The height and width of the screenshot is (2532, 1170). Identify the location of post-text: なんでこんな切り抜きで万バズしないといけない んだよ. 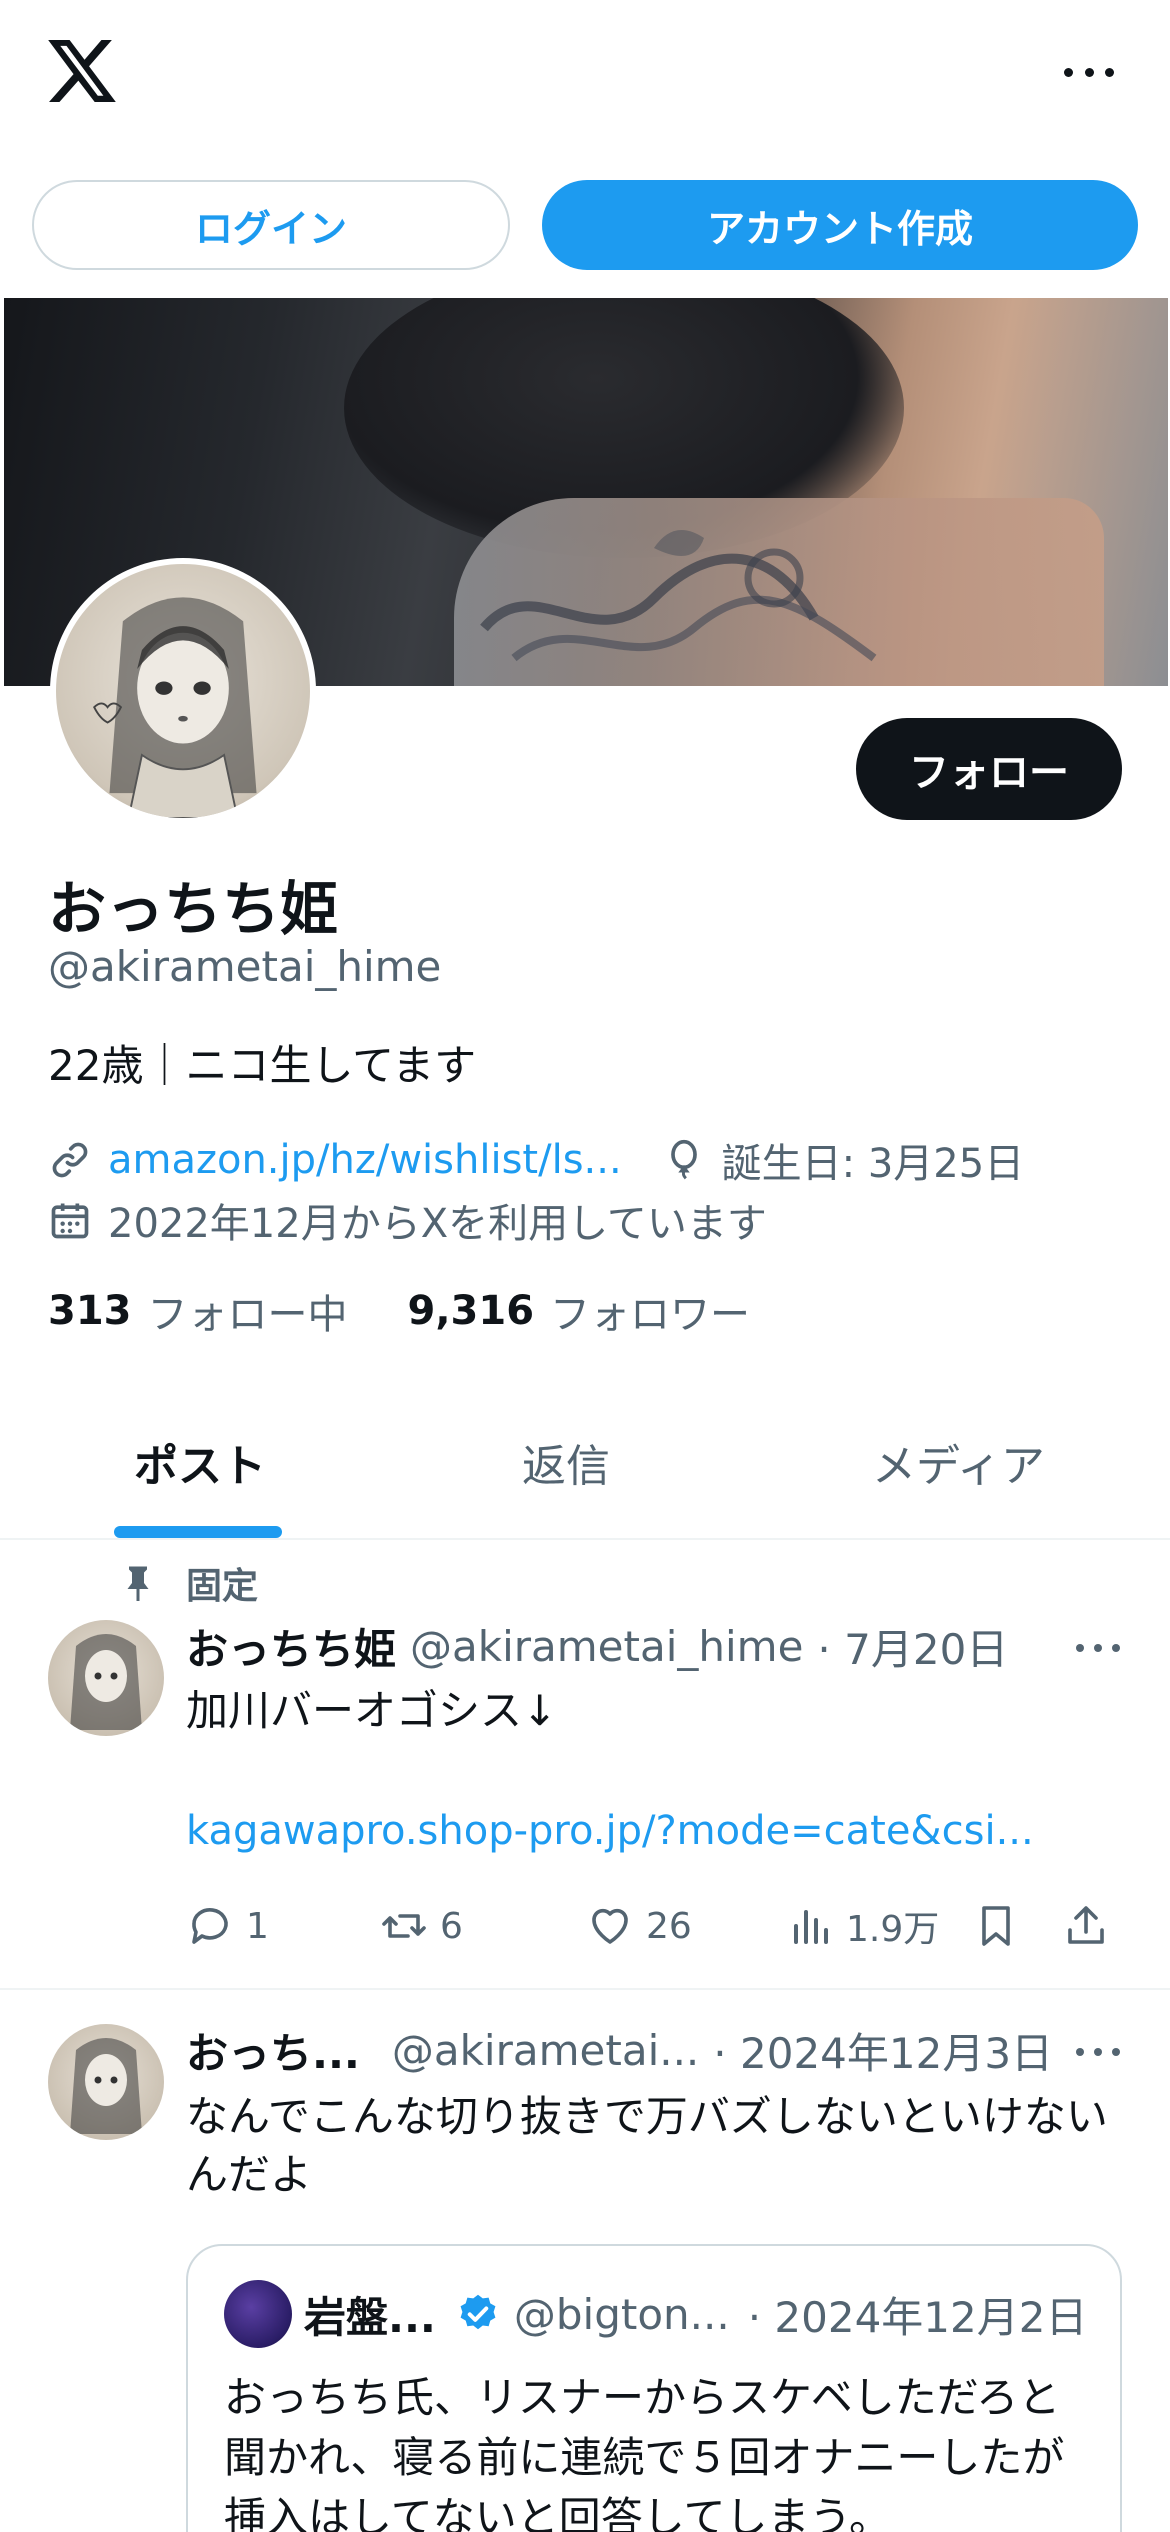
(647, 2145).